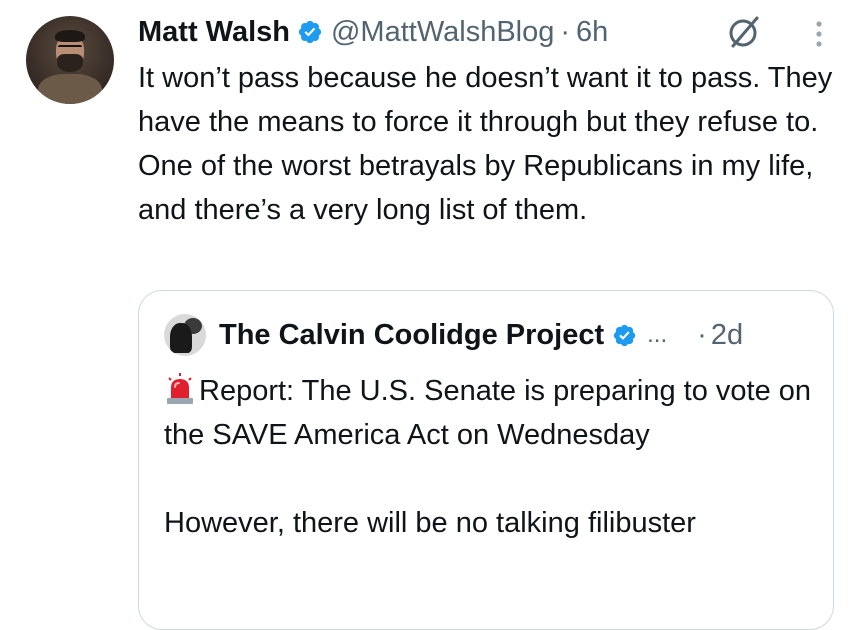 This screenshot has height=630, width=864. Describe the element at coordinates (819, 34) in the screenshot. I see `more-options-icon` at that location.